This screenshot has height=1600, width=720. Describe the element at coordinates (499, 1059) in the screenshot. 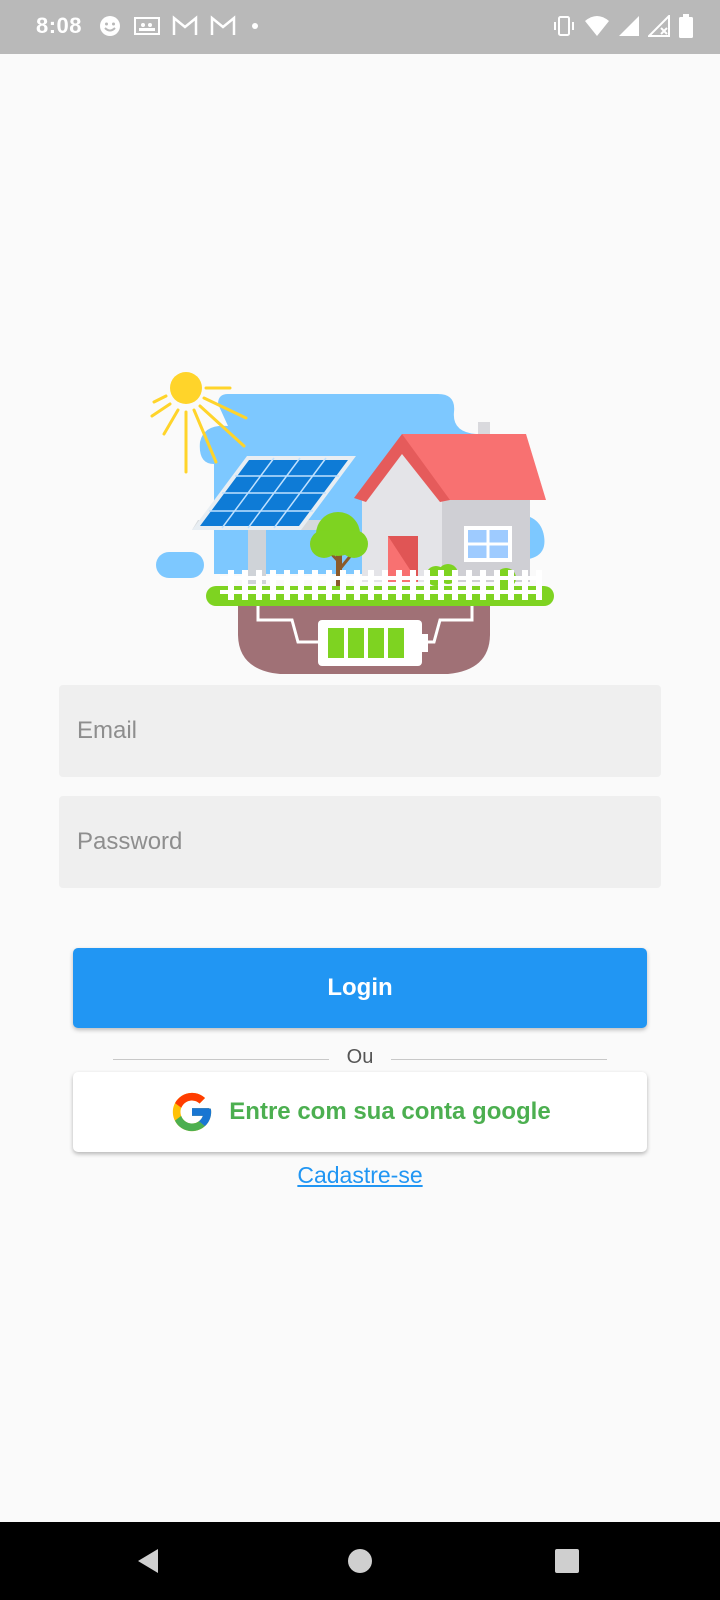

I see `divider-line-right` at that location.